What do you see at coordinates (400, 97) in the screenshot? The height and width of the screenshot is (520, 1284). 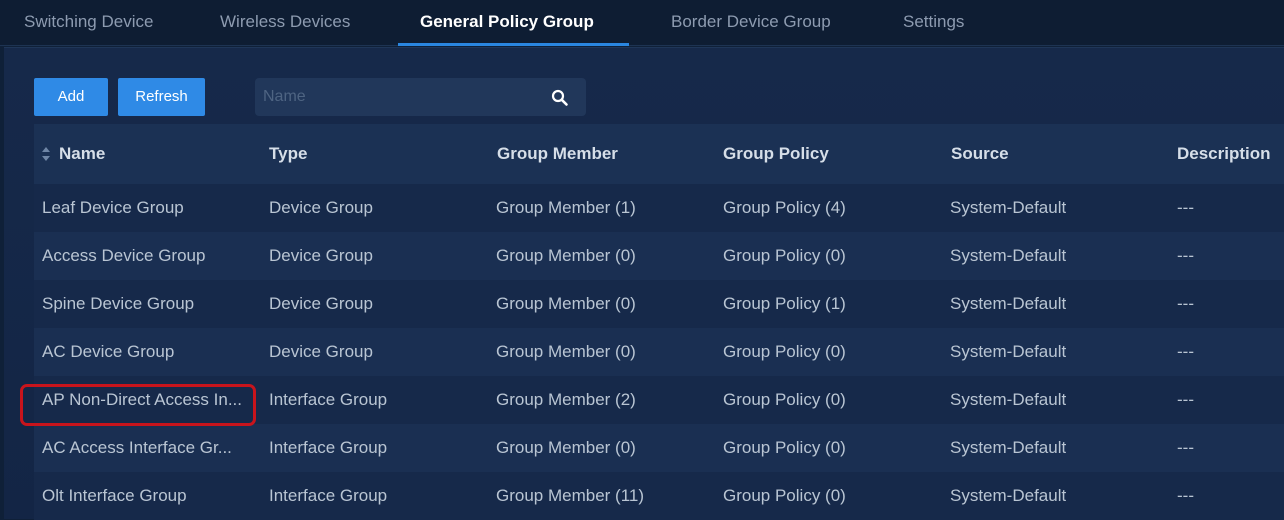 I see `search-input` at bounding box center [400, 97].